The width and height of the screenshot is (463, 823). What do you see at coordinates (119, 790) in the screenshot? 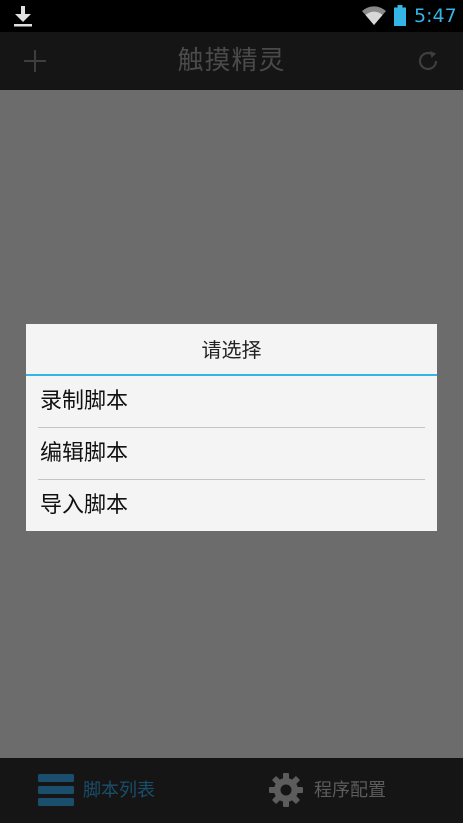
I see `tab-label: 脚本列表` at bounding box center [119, 790].